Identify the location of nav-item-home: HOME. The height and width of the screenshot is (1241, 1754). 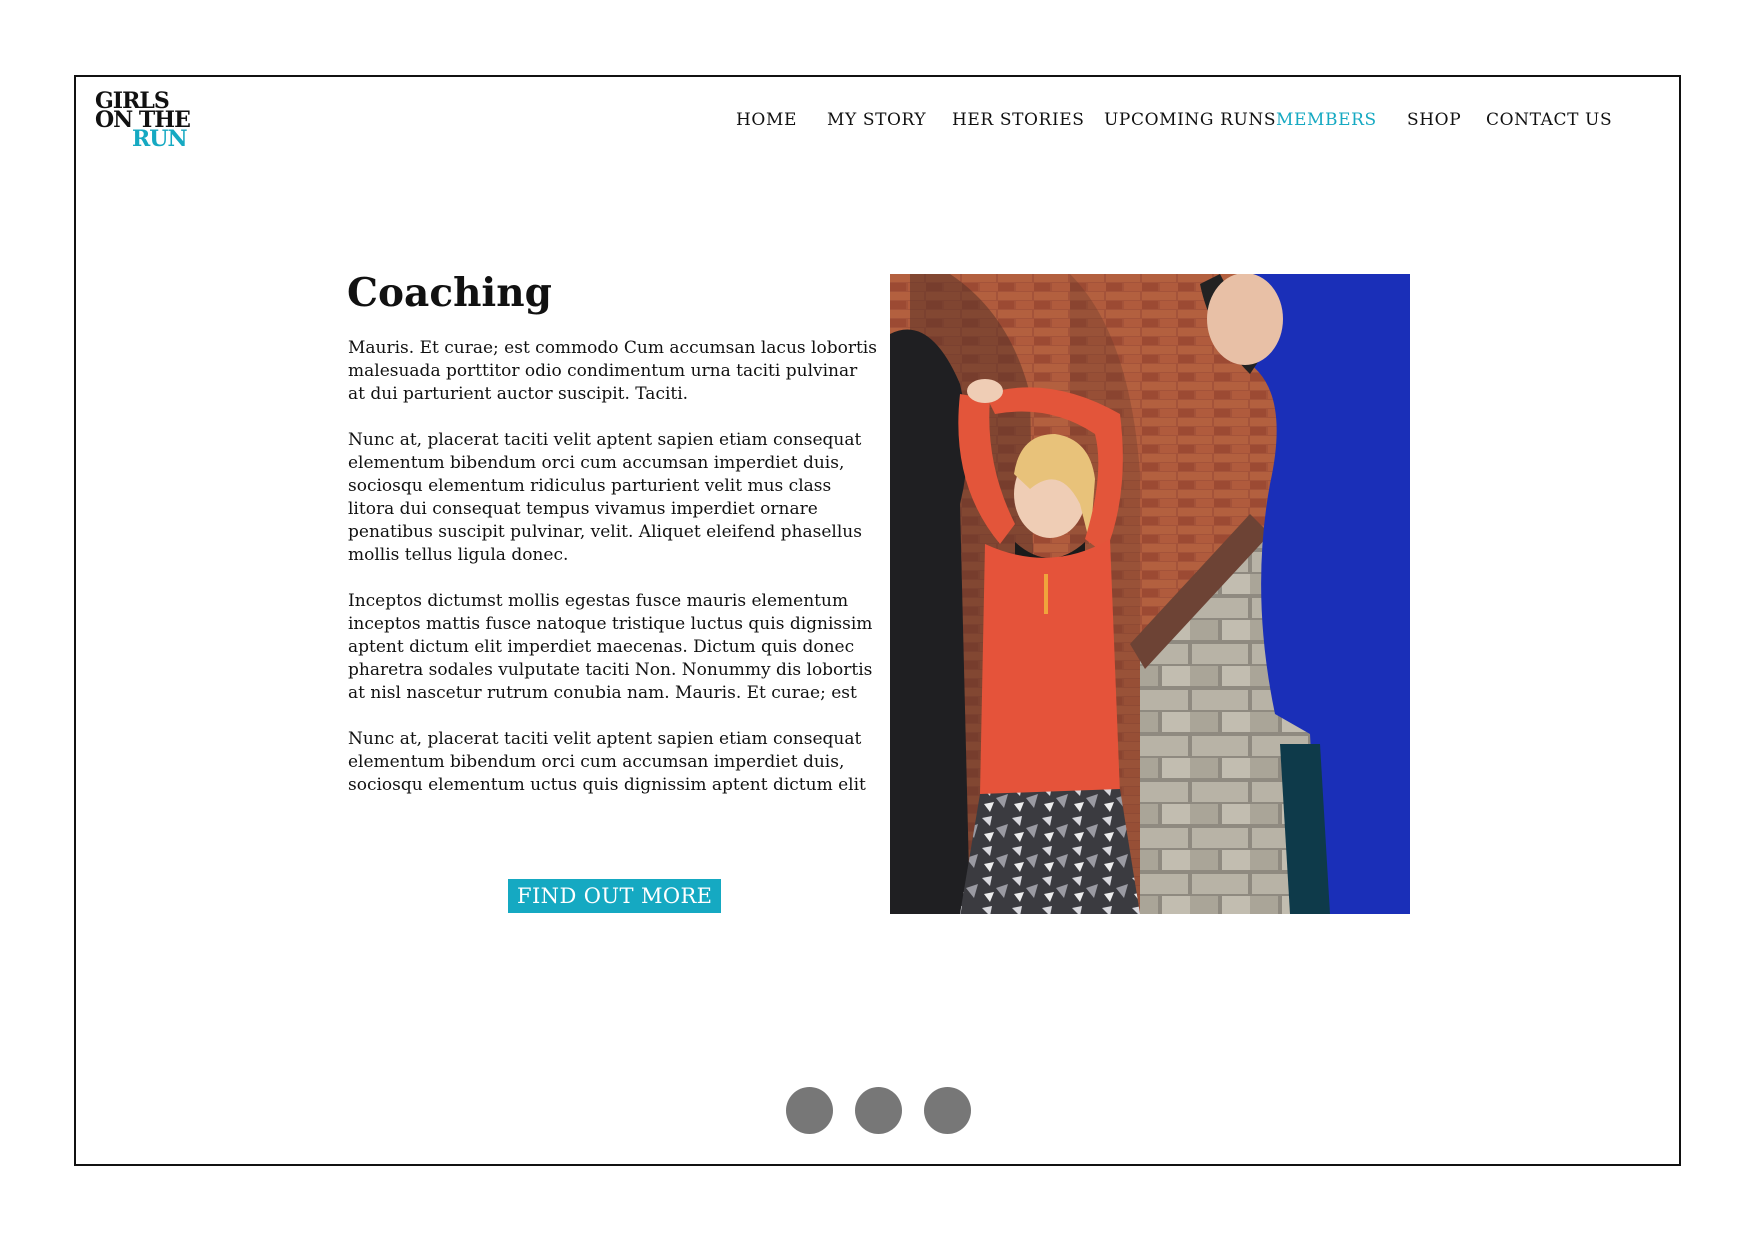
(766, 120).